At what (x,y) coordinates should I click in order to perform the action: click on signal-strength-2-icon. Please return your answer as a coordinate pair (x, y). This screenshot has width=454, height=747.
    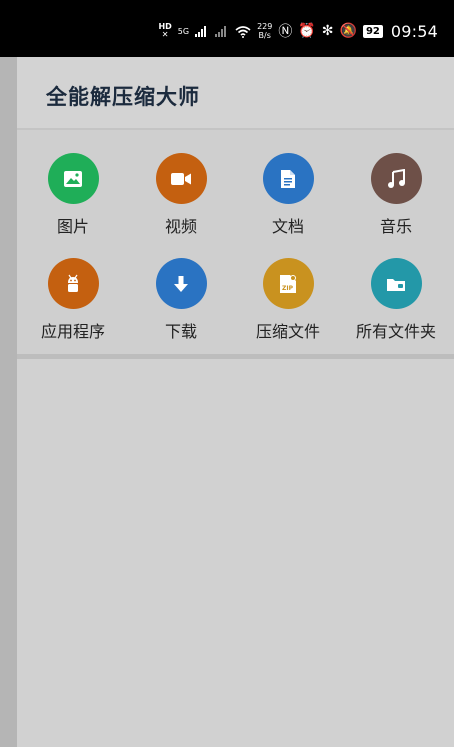
    Looking at the image, I should click on (221, 31).